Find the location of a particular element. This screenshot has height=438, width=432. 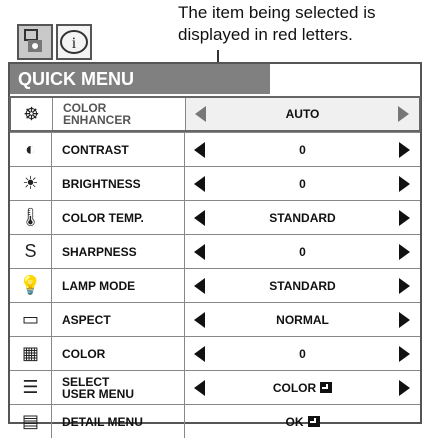

menu-row-label-line: CONTRAST is located at coordinates (95, 149).